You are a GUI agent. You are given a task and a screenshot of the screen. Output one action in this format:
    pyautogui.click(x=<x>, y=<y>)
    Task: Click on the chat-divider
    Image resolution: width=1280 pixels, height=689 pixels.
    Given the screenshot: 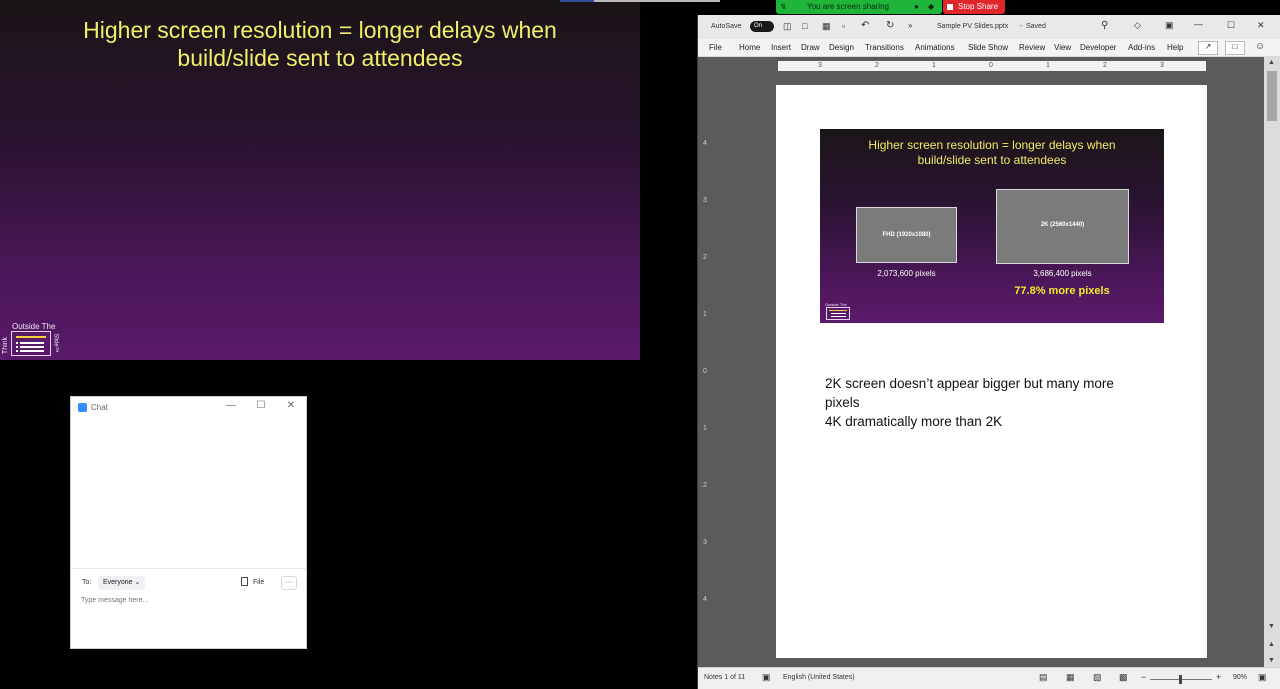 What is the action you would take?
    pyautogui.click(x=188, y=568)
    